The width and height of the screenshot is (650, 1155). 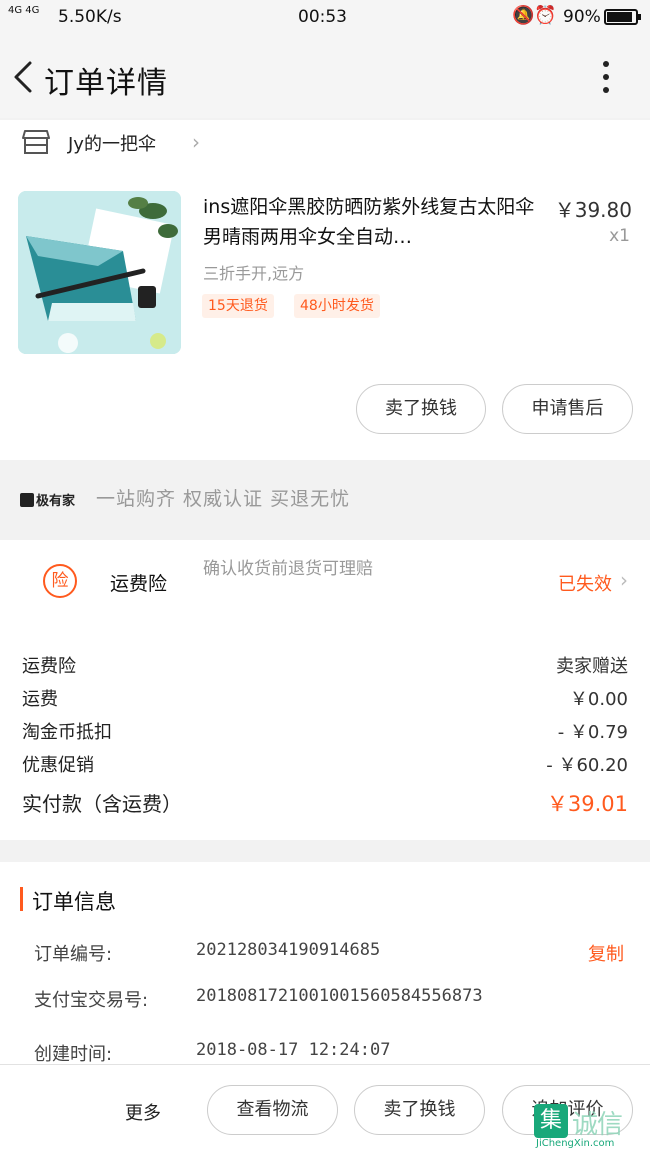 What do you see at coordinates (325, 733) in the screenshot?
I see `fee-row: 淘金币抵扣 - ￥0.79` at bounding box center [325, 733].